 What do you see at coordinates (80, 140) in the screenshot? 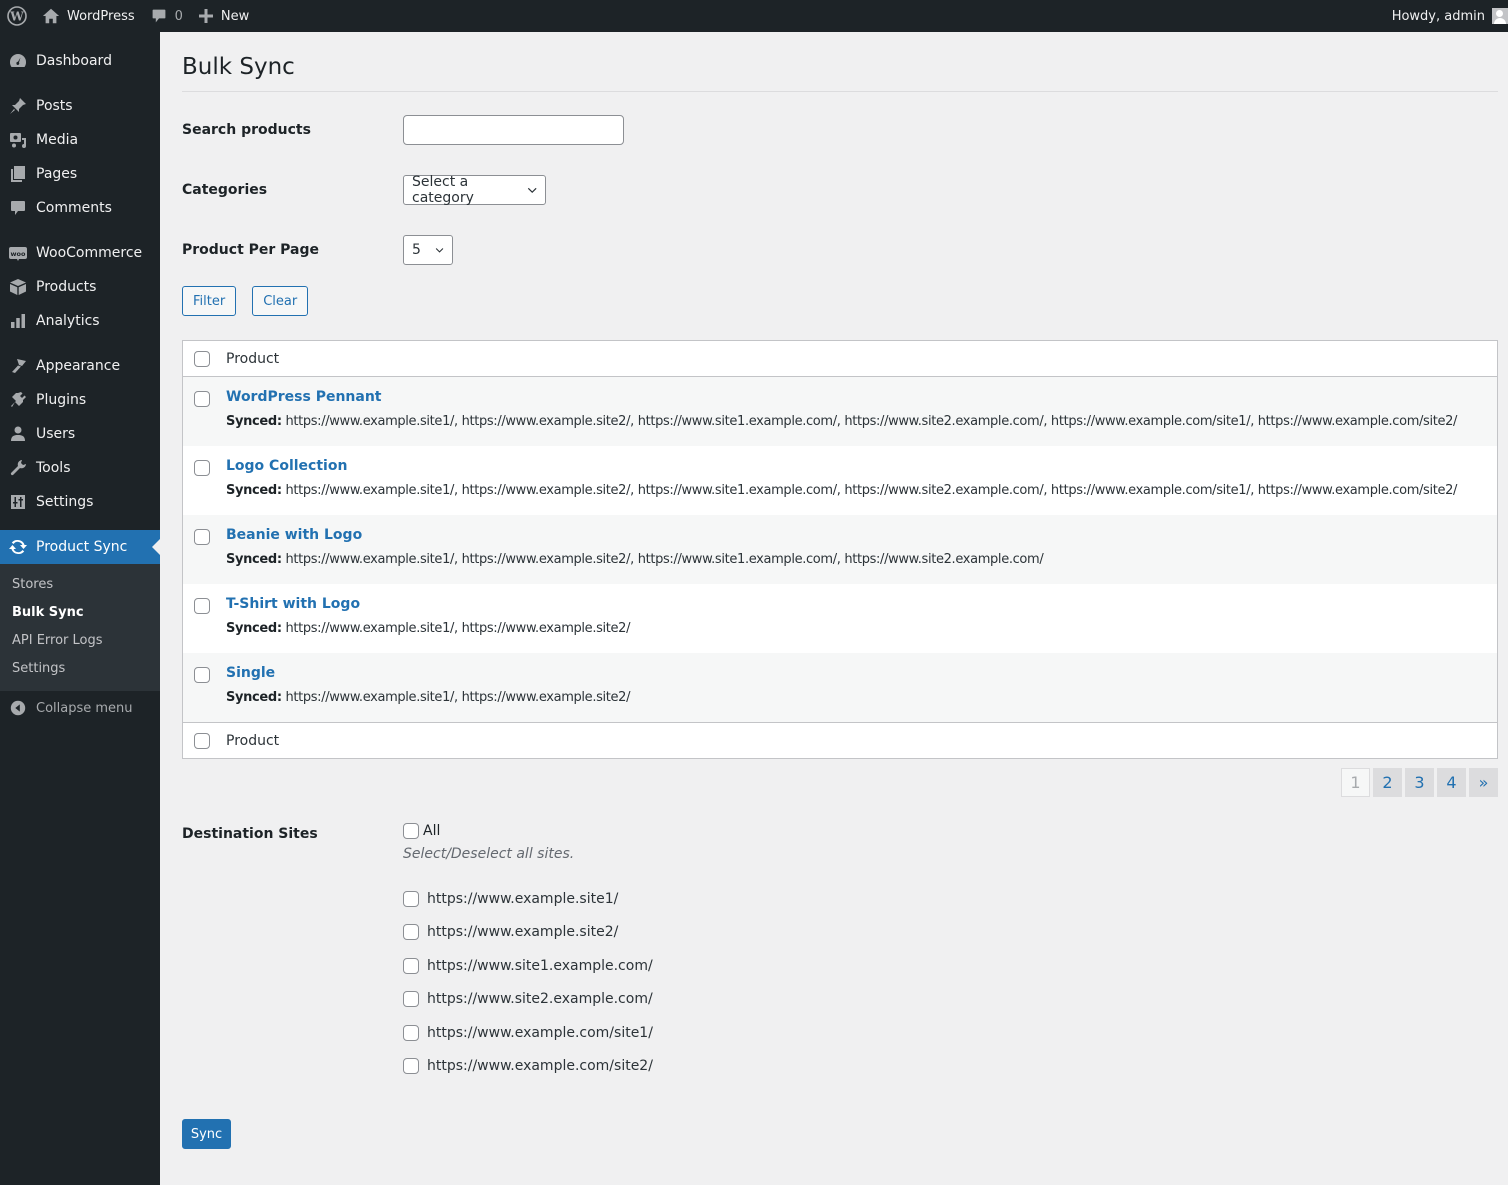
I see `sidebar-item-media: Media` at bounding box center [80, 140].